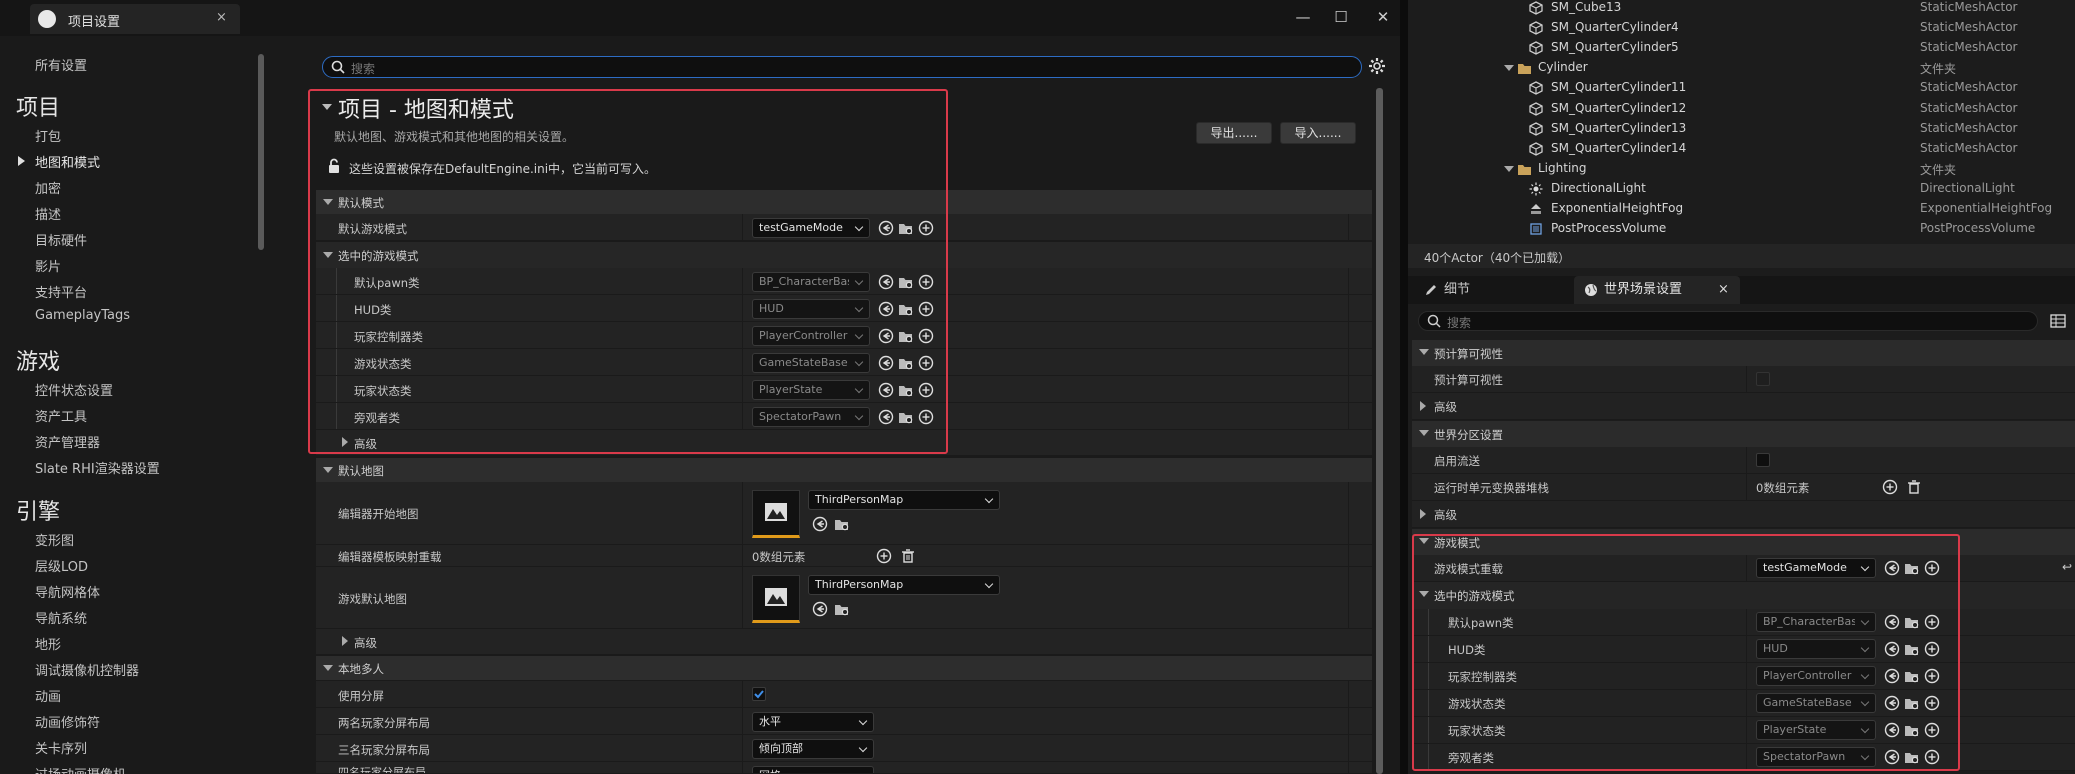  I want to click on outliner-item: PostProcessVolume PostProcessVolume, so click(1741, 229).